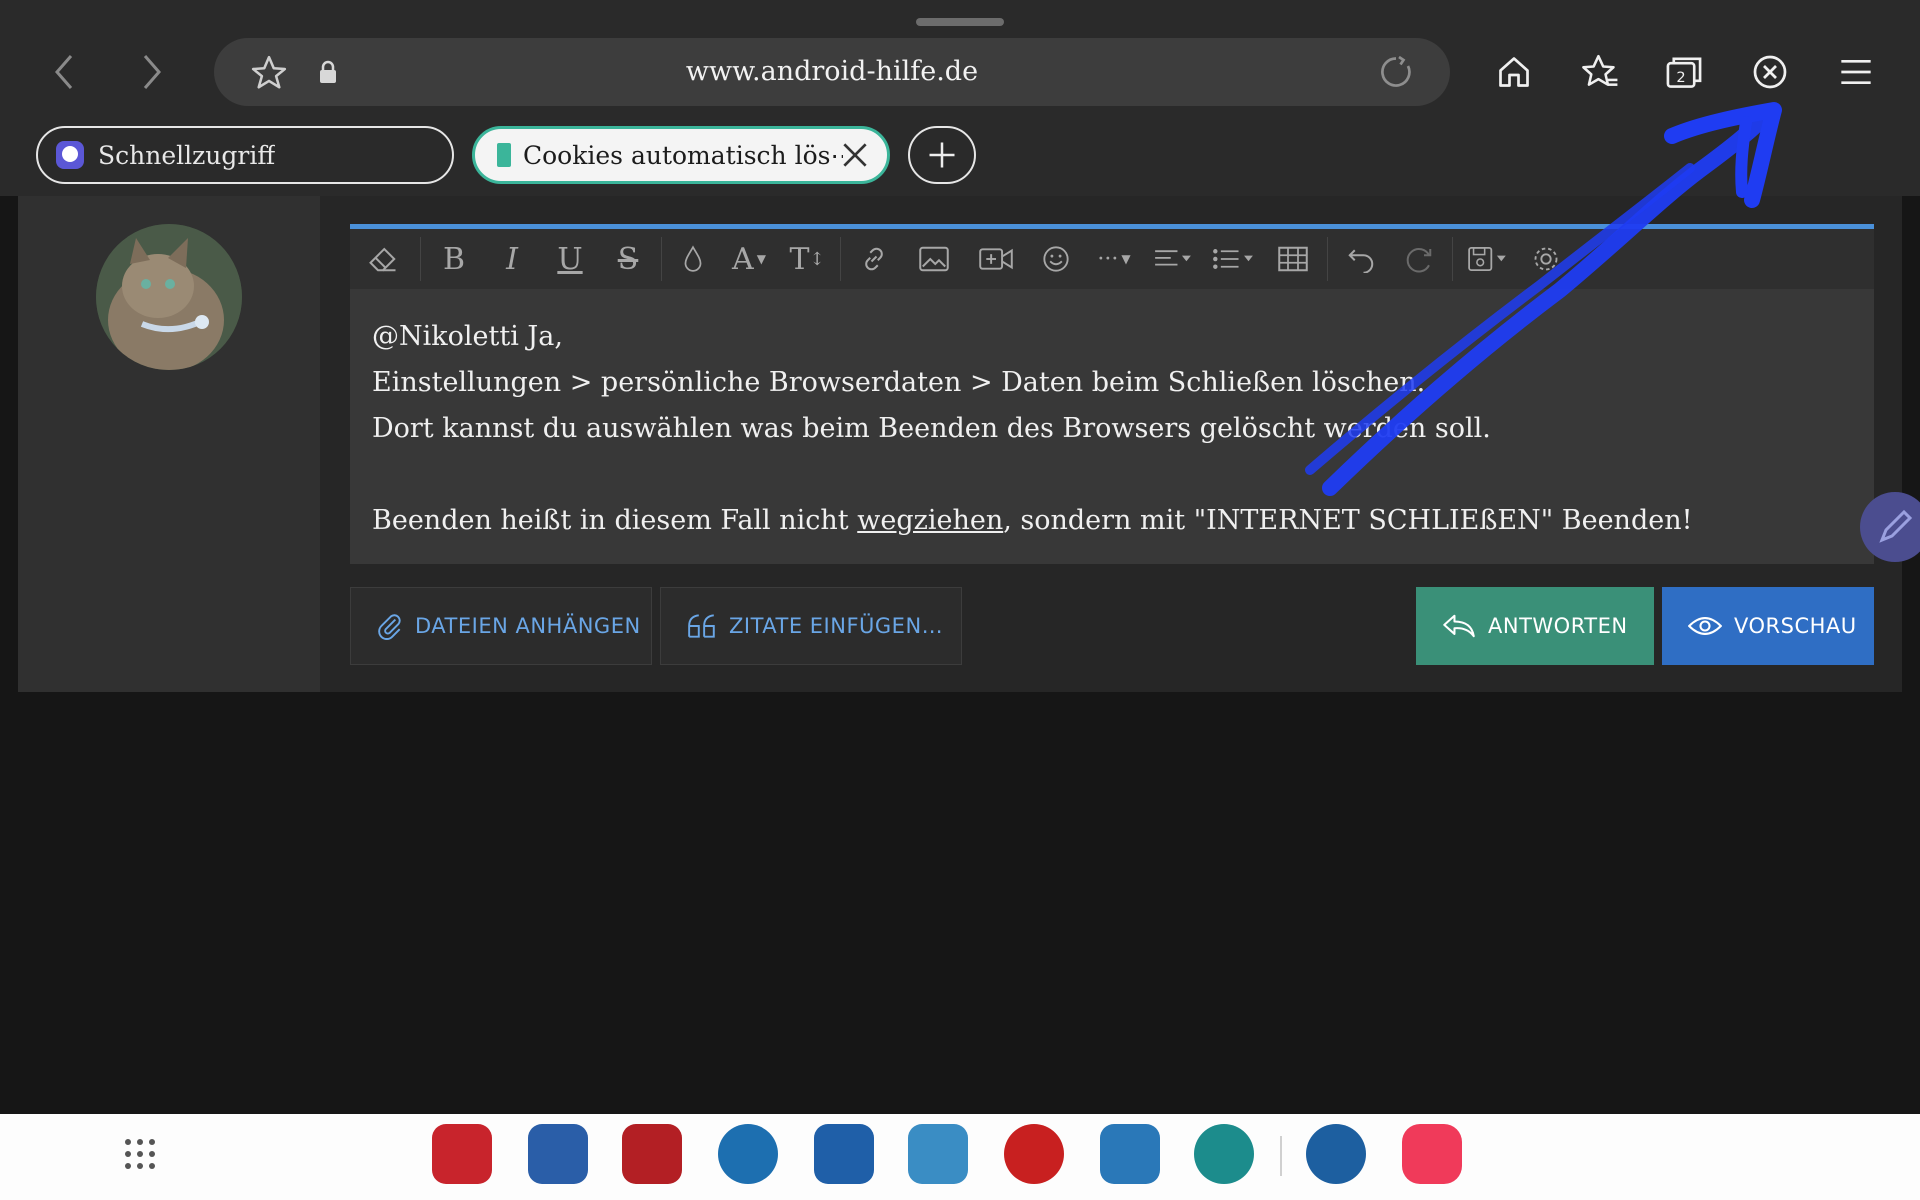 The height and width of the screenshot is (1200, 1920). I want to click on tab-quick-access: Schnellzugriff, so click(245, 155).